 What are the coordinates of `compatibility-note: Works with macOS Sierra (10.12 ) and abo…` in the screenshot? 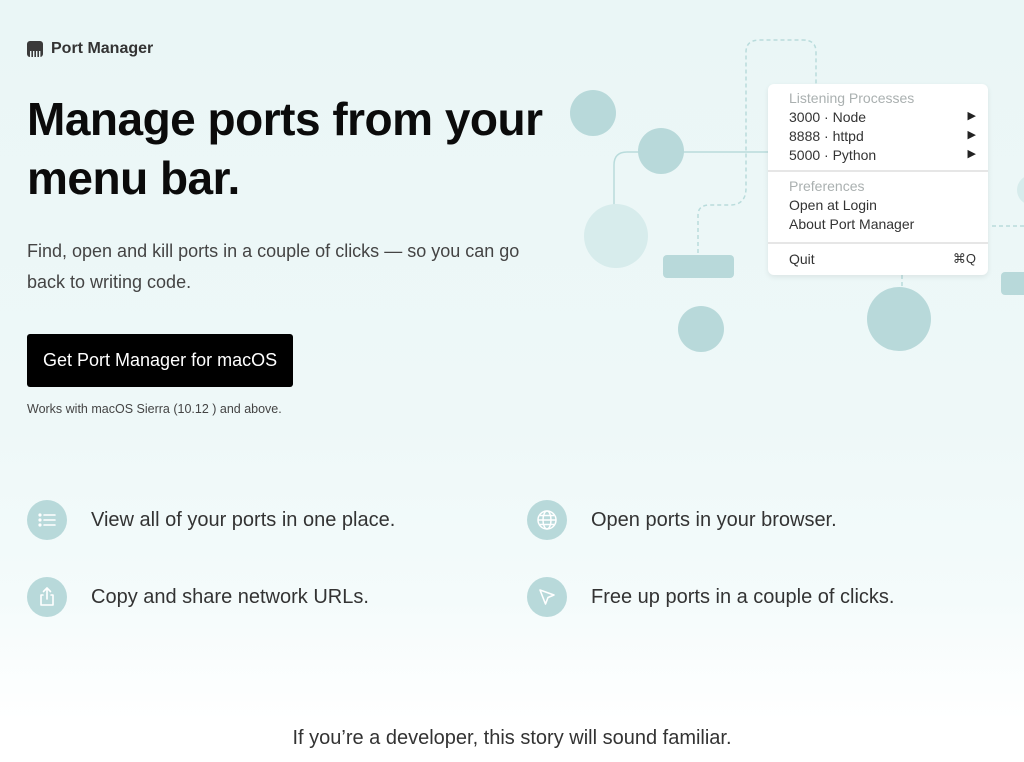 It's located at (154, 409).